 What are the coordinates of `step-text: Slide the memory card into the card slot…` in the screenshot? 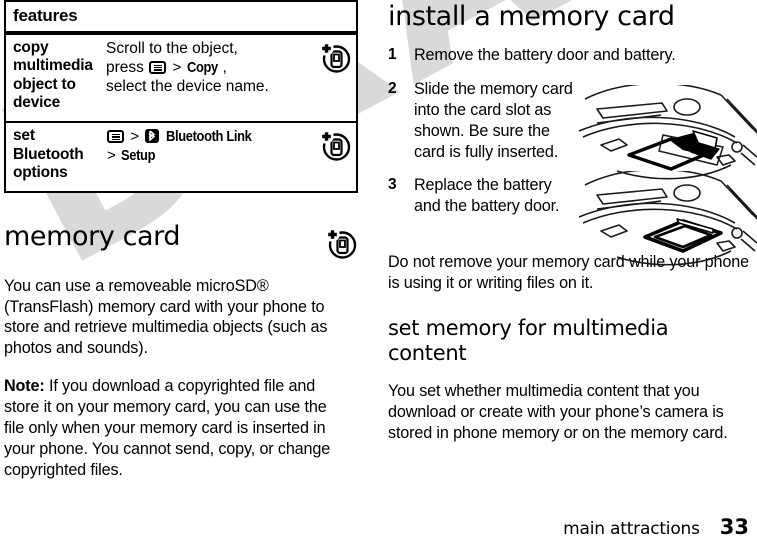 It's located at (493, 120).